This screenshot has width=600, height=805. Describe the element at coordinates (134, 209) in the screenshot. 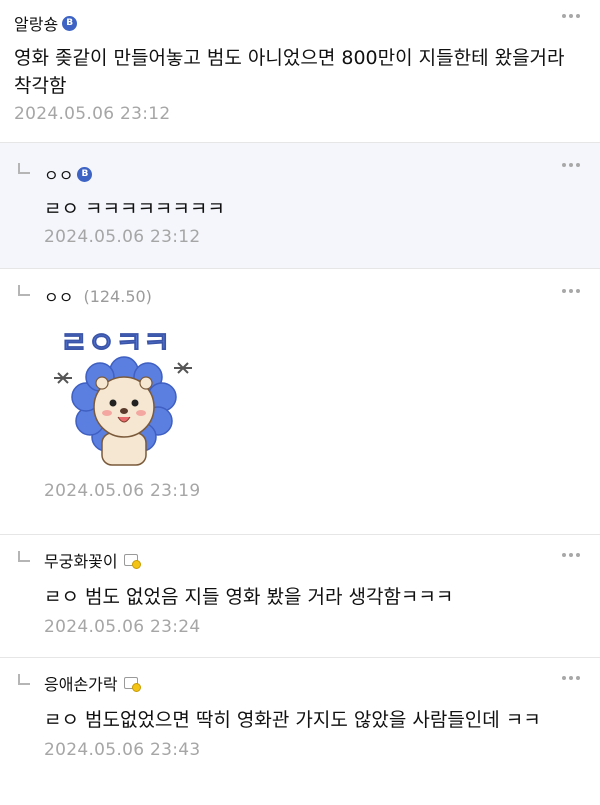

I see `comment-text: ㄹㅇ ㅋㅋㅋㅋㅋㅋㅋㅋ` at that location.